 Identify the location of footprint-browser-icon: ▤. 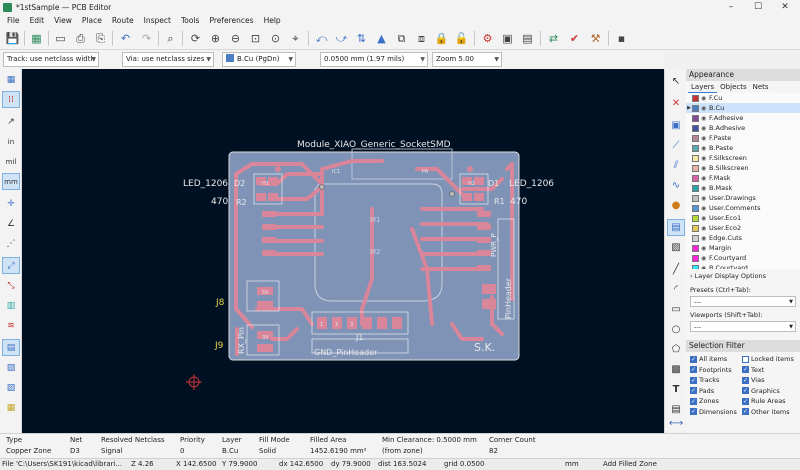
(527, 38).